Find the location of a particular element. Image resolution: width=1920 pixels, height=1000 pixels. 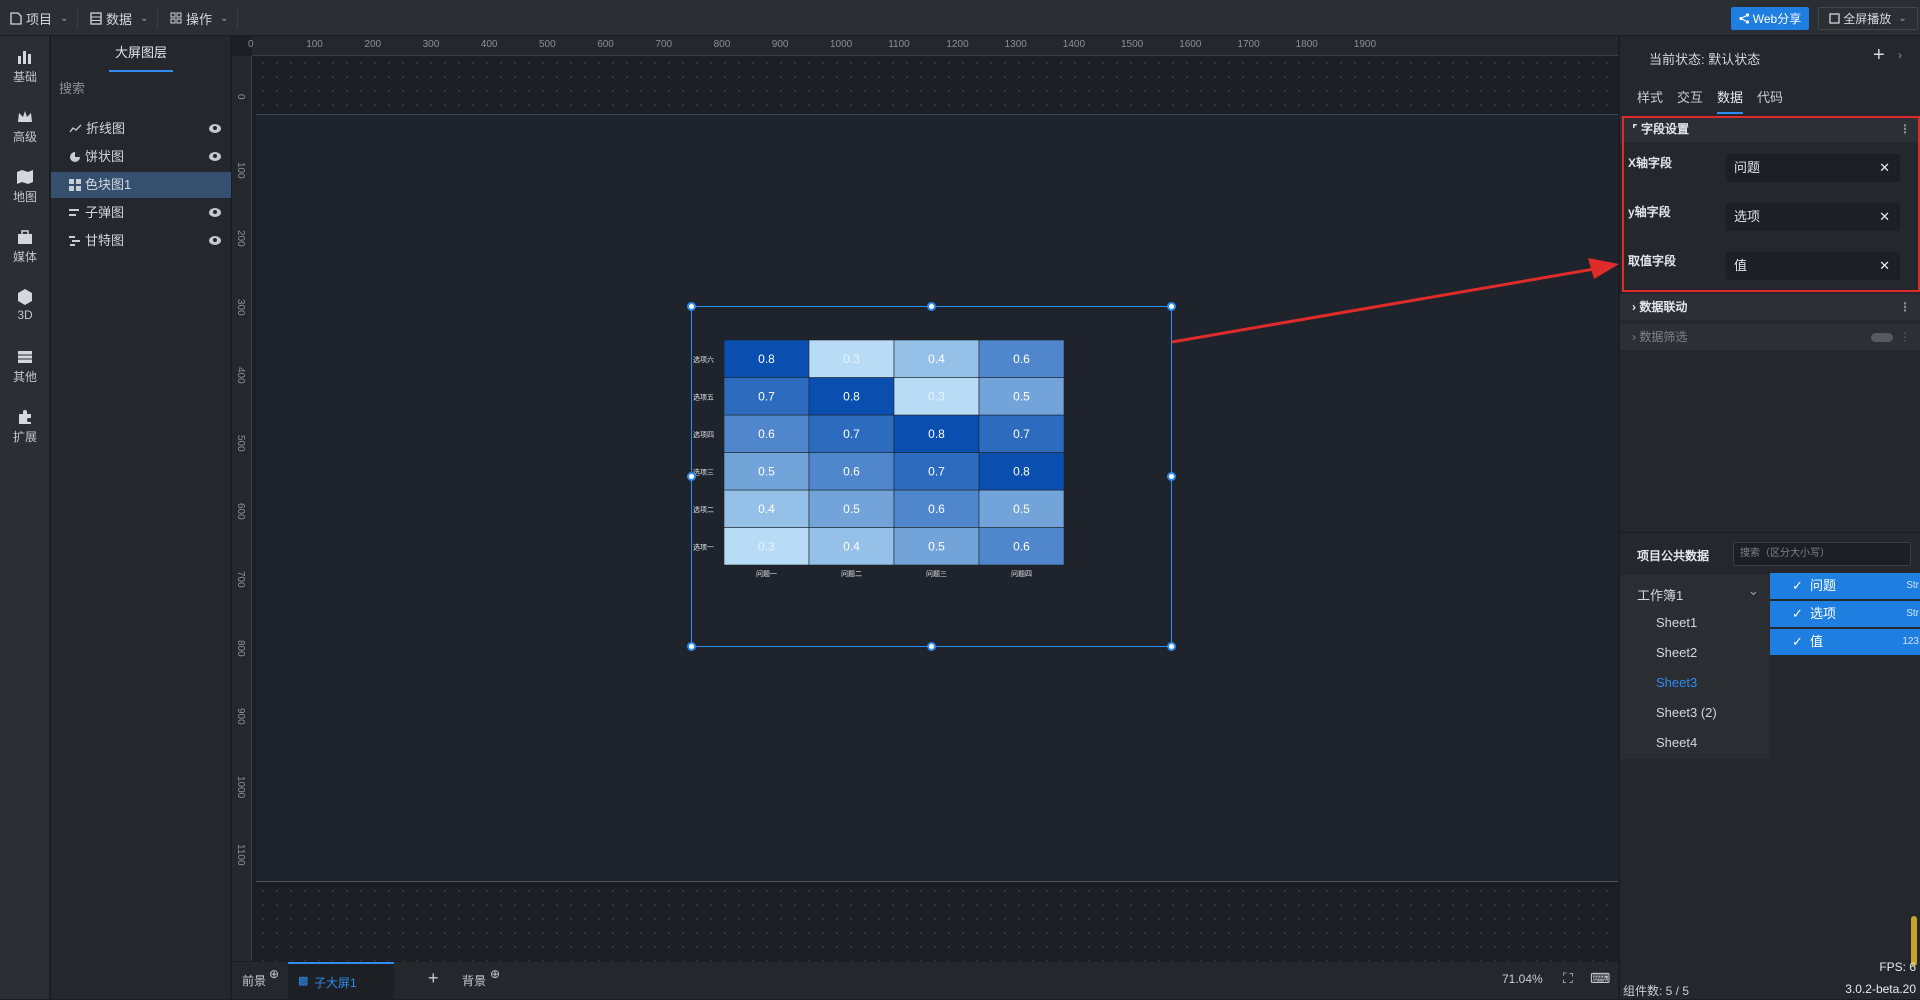

category-3d: 3D is located at coordinates (25, 305).